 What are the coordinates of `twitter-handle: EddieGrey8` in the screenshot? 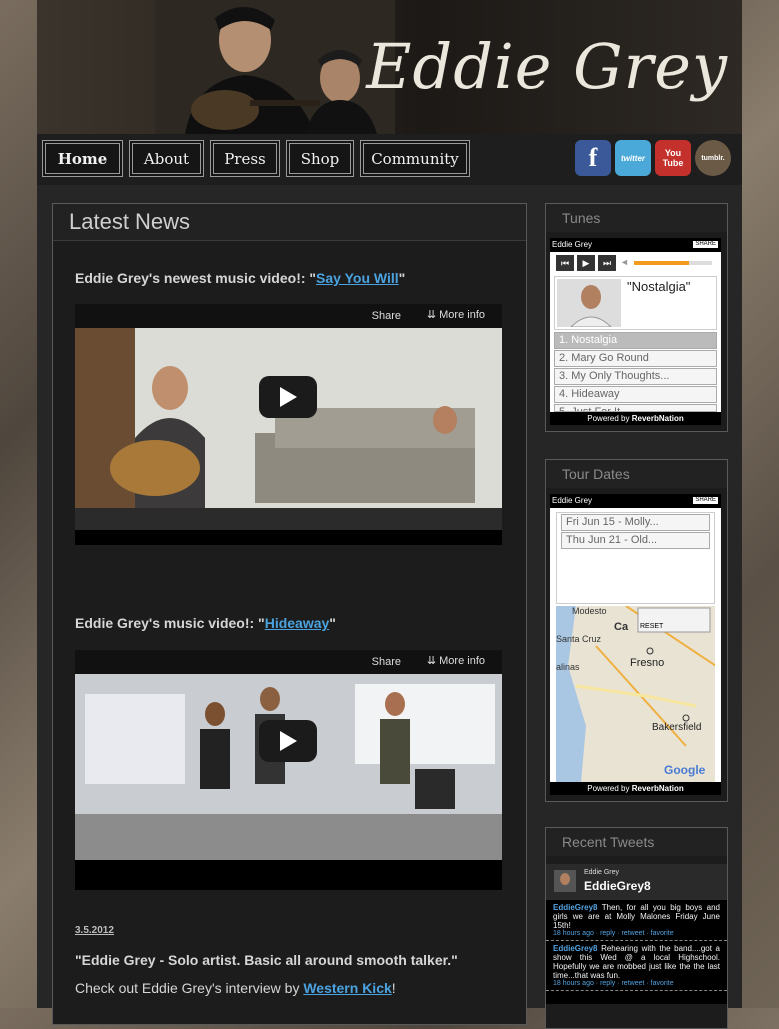 It's located at (617, 886).